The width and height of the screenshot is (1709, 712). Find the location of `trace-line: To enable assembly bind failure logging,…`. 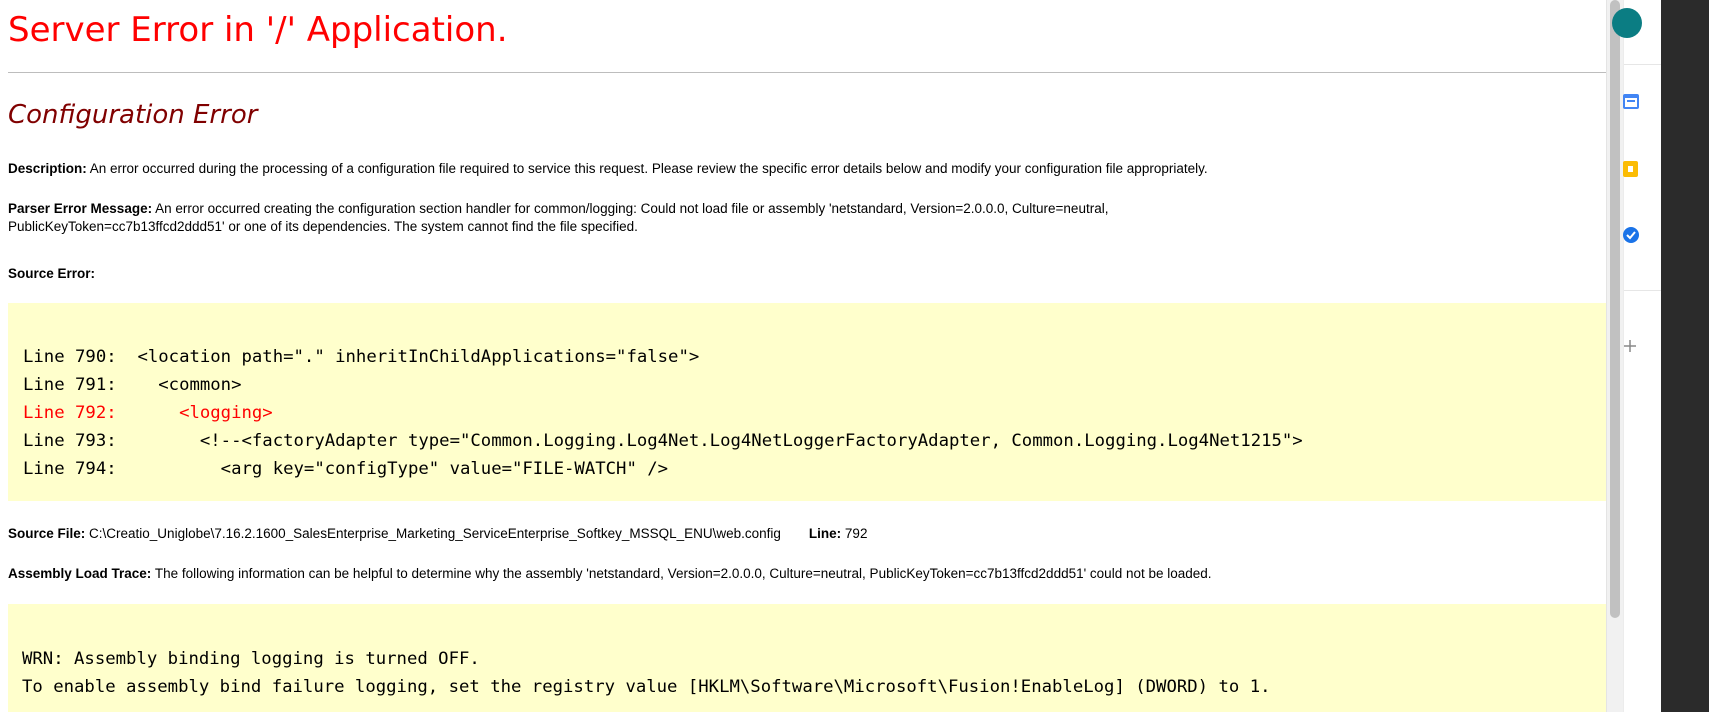

trace-line: To enable assembly bind failure logging,… is located at coordinates (646, 687).